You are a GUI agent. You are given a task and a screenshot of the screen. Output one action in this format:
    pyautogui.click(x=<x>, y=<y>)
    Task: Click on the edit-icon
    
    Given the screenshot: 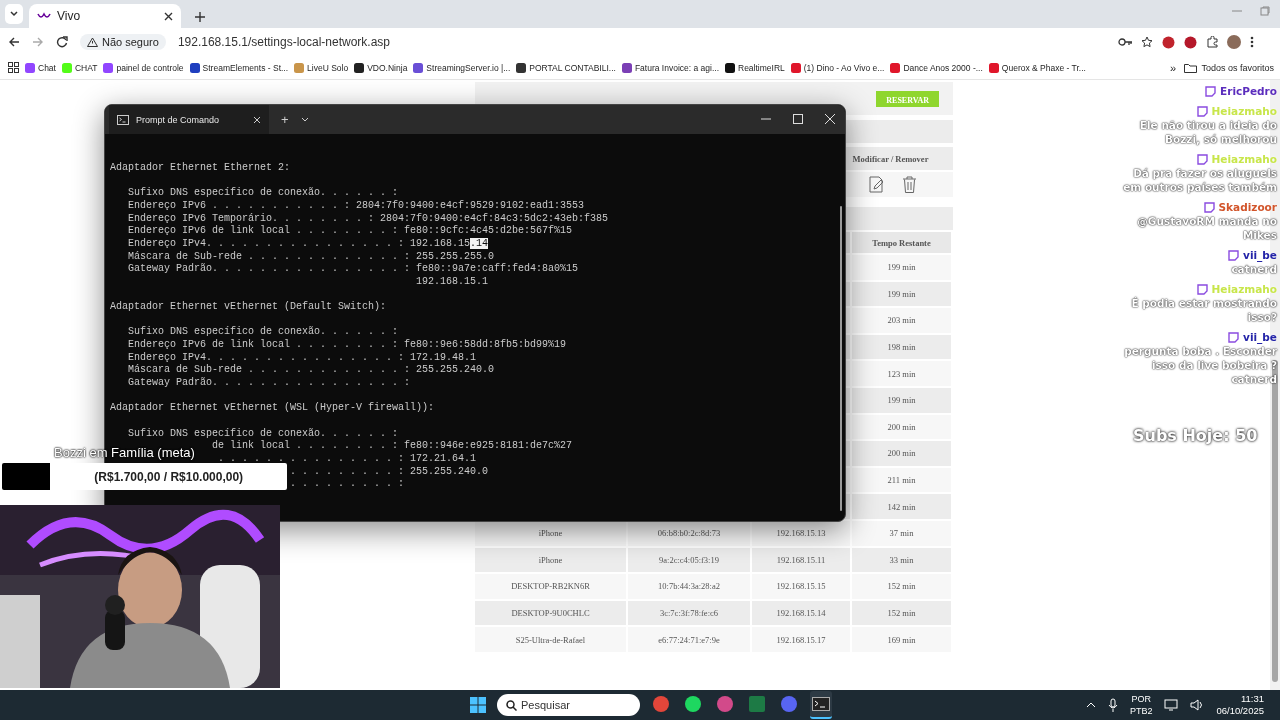 What is the action you would take?
    pyautogui.click(x=876, y=184)
    